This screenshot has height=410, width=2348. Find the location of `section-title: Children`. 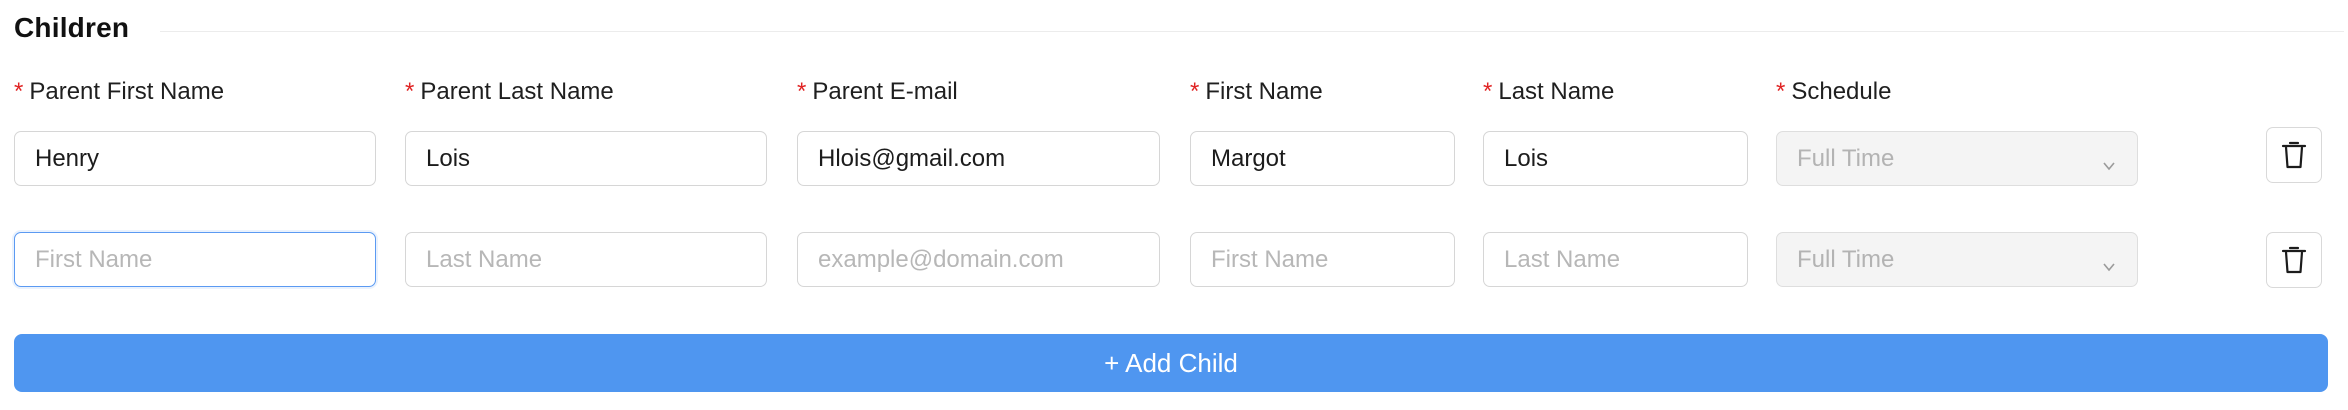

section-title: Children is located at coordinates (72, 27).